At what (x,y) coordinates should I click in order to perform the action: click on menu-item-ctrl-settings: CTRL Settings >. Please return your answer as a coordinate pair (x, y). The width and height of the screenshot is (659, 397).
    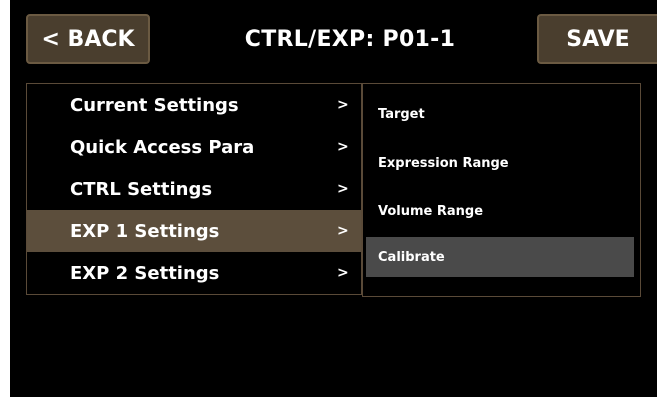
    Looking at the image, I should click on (194, 189).